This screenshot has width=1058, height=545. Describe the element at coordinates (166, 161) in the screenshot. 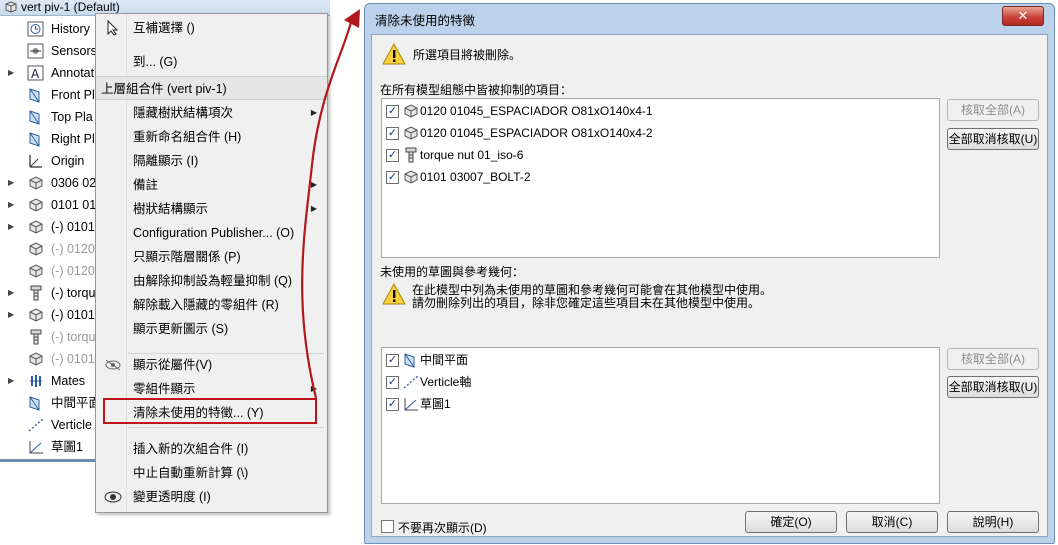

I see `menu-item-label: 隔離顯示 (I)` at that location.